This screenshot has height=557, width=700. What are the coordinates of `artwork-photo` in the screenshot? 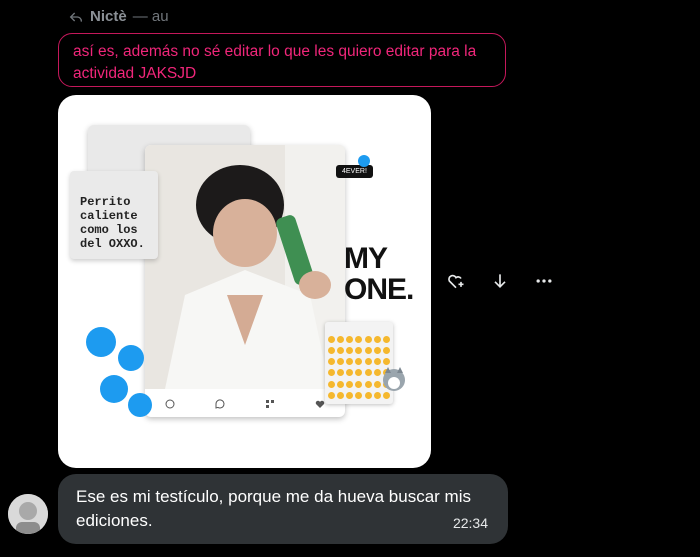 It's located at (245, 267).